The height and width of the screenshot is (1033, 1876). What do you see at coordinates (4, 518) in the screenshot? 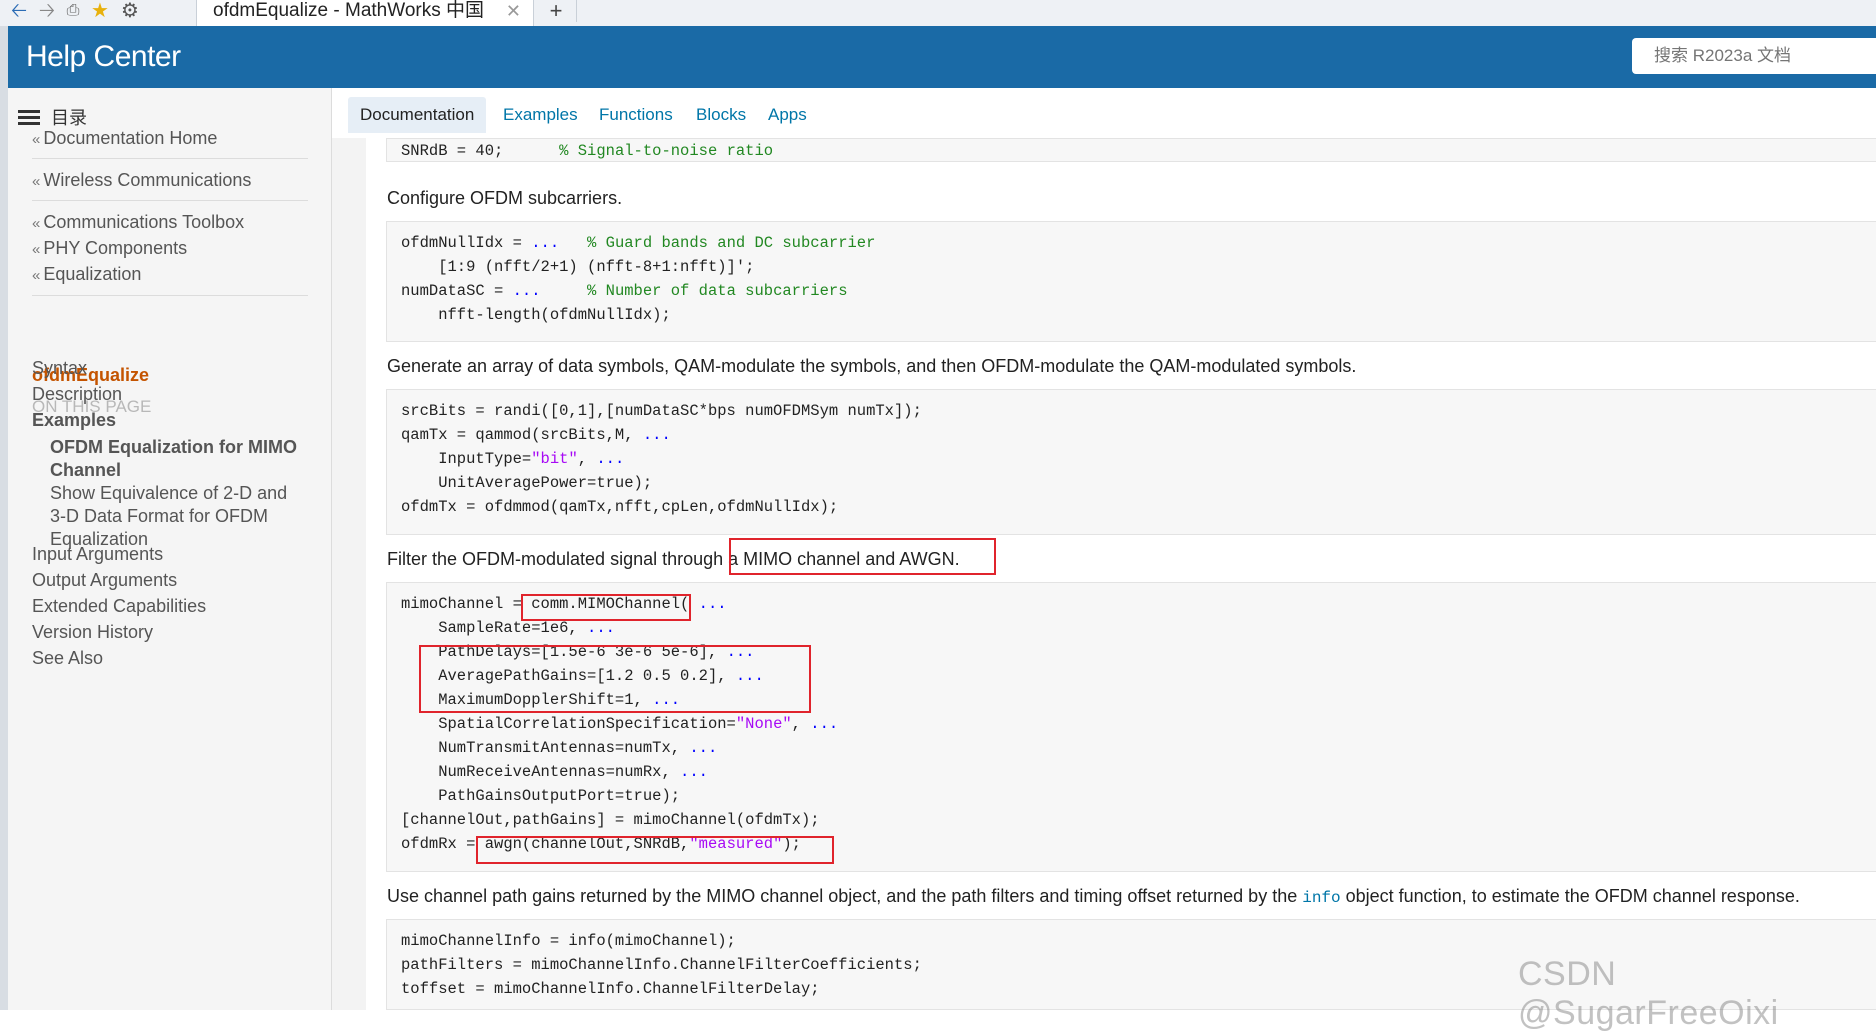
I see `window-edge` at bounding box center [4, 518].